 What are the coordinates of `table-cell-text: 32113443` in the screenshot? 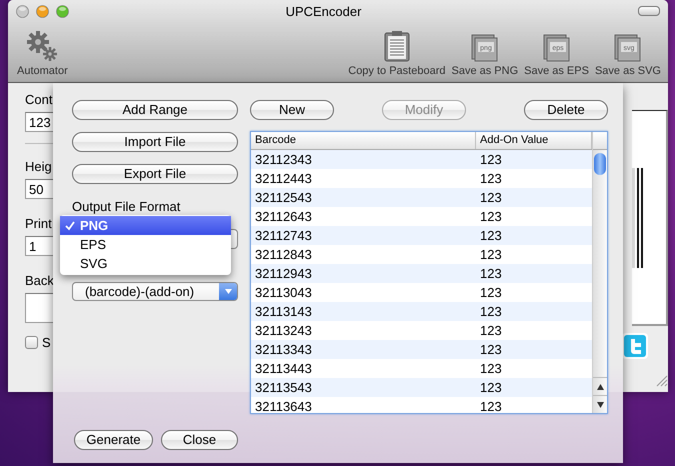 It's located at (283, 369).